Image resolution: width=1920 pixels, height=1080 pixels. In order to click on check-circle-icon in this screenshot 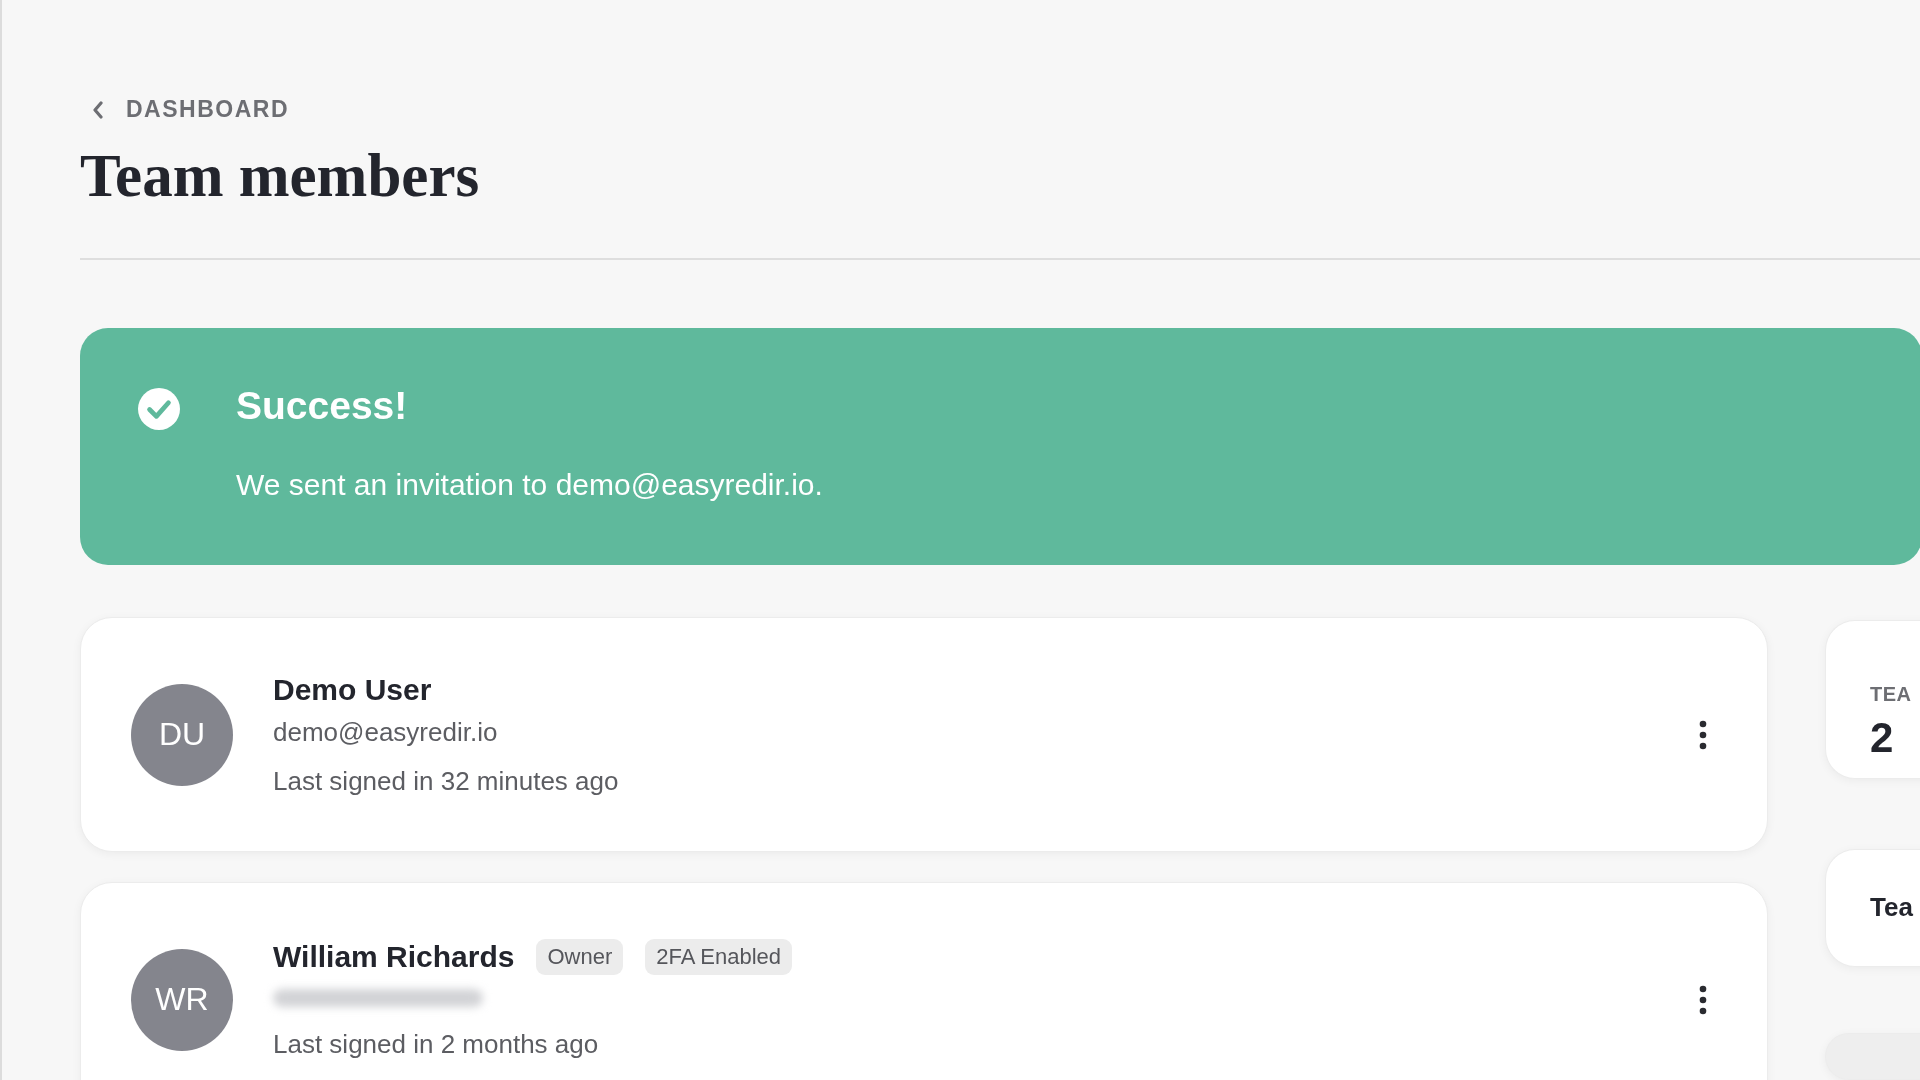, I will do `click(159, 409)`.